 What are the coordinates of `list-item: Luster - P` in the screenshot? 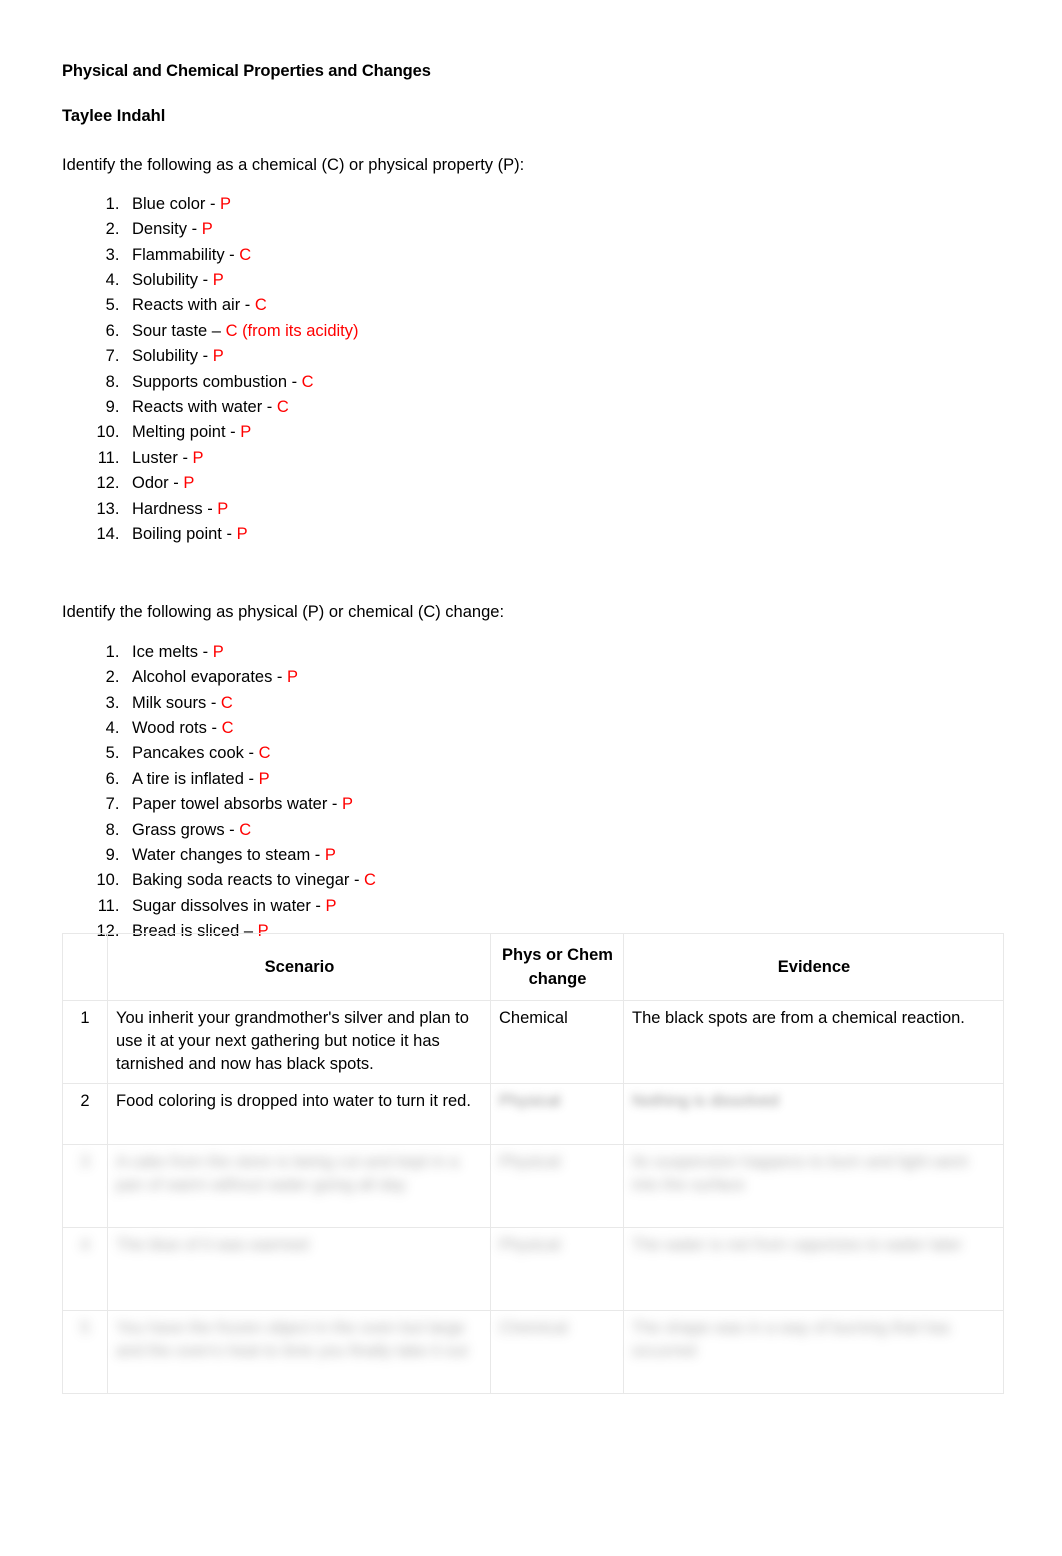 It's located at (564, 458).